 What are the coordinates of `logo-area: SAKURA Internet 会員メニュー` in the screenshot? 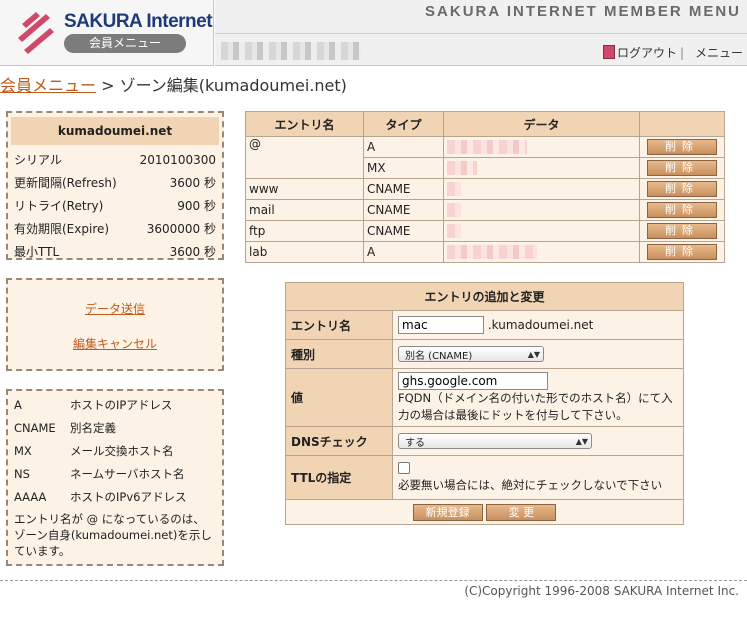 It's located at (107, 33).